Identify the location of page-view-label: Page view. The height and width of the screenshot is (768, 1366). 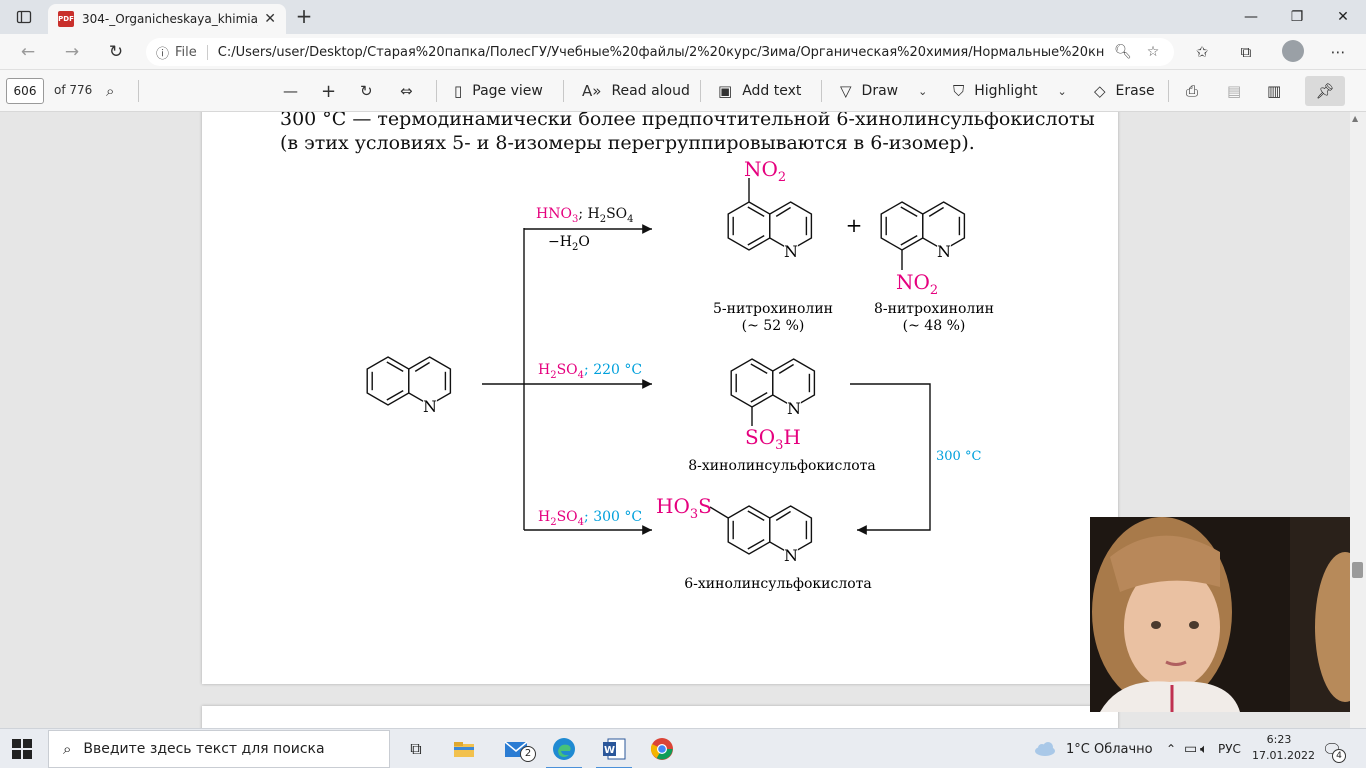
(507, 91).